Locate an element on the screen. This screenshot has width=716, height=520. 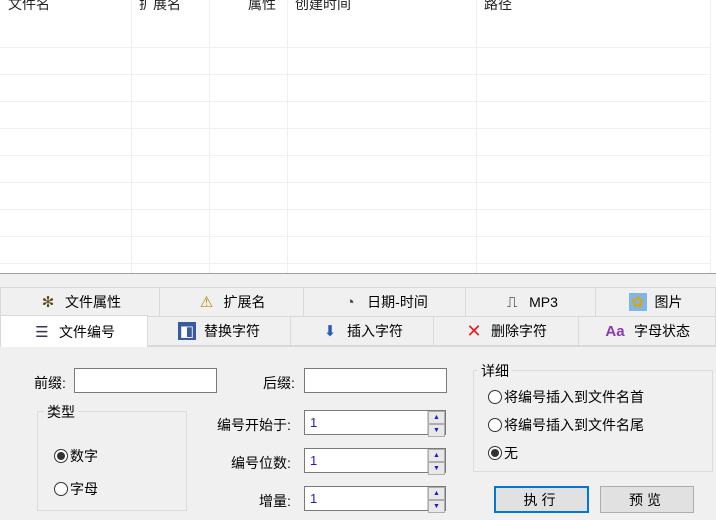
increment-value: 1 is located at coordinates (314, 498).